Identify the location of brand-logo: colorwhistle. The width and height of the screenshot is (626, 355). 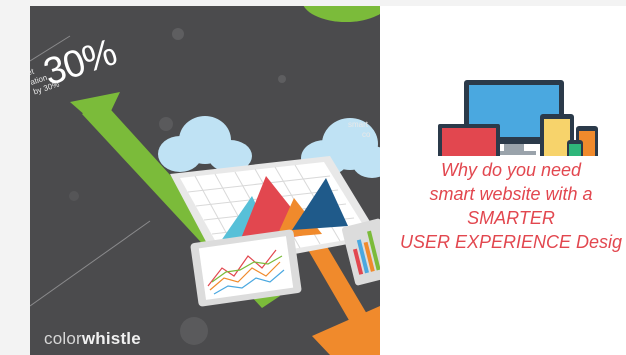
(92, 339).